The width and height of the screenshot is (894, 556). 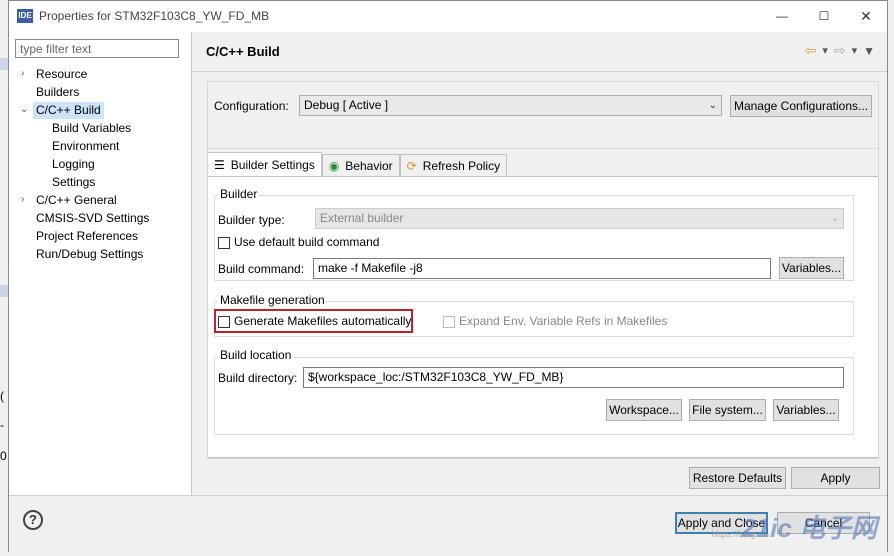 I want to click on tab-label: Refresh Policy, so click(x=461, y=165).